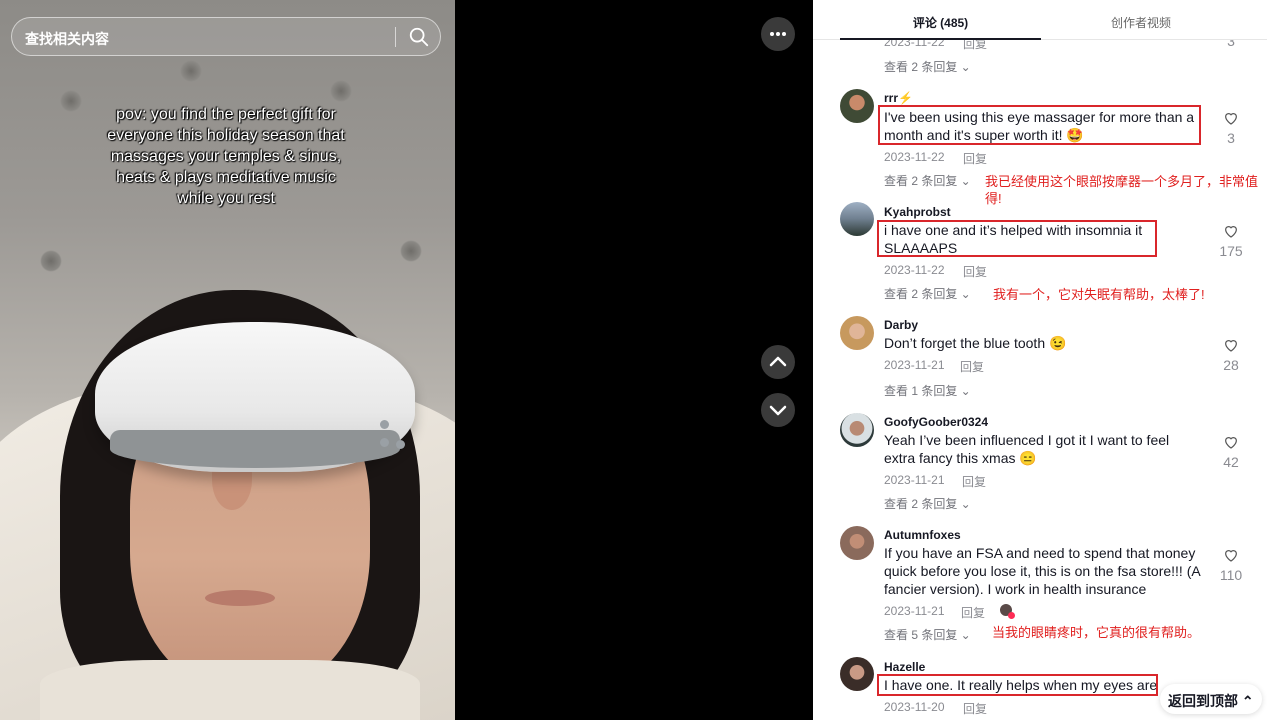  I want to click on like-count: 110, so click(1231, 575).